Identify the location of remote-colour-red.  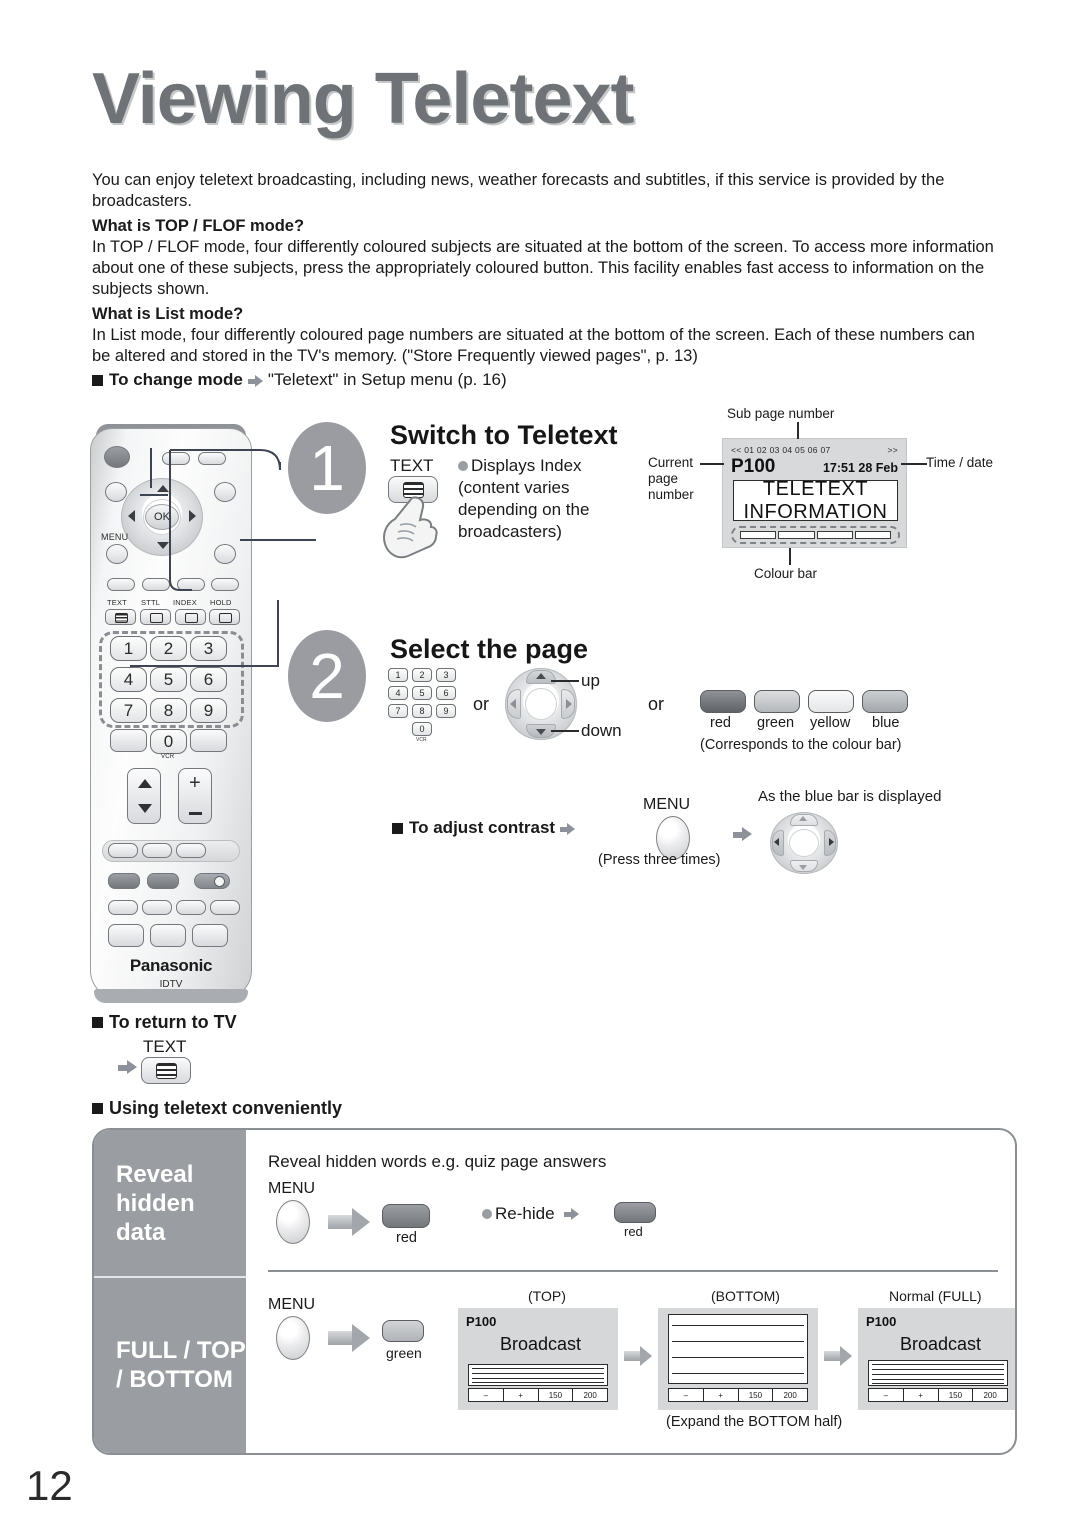
(121, 584).